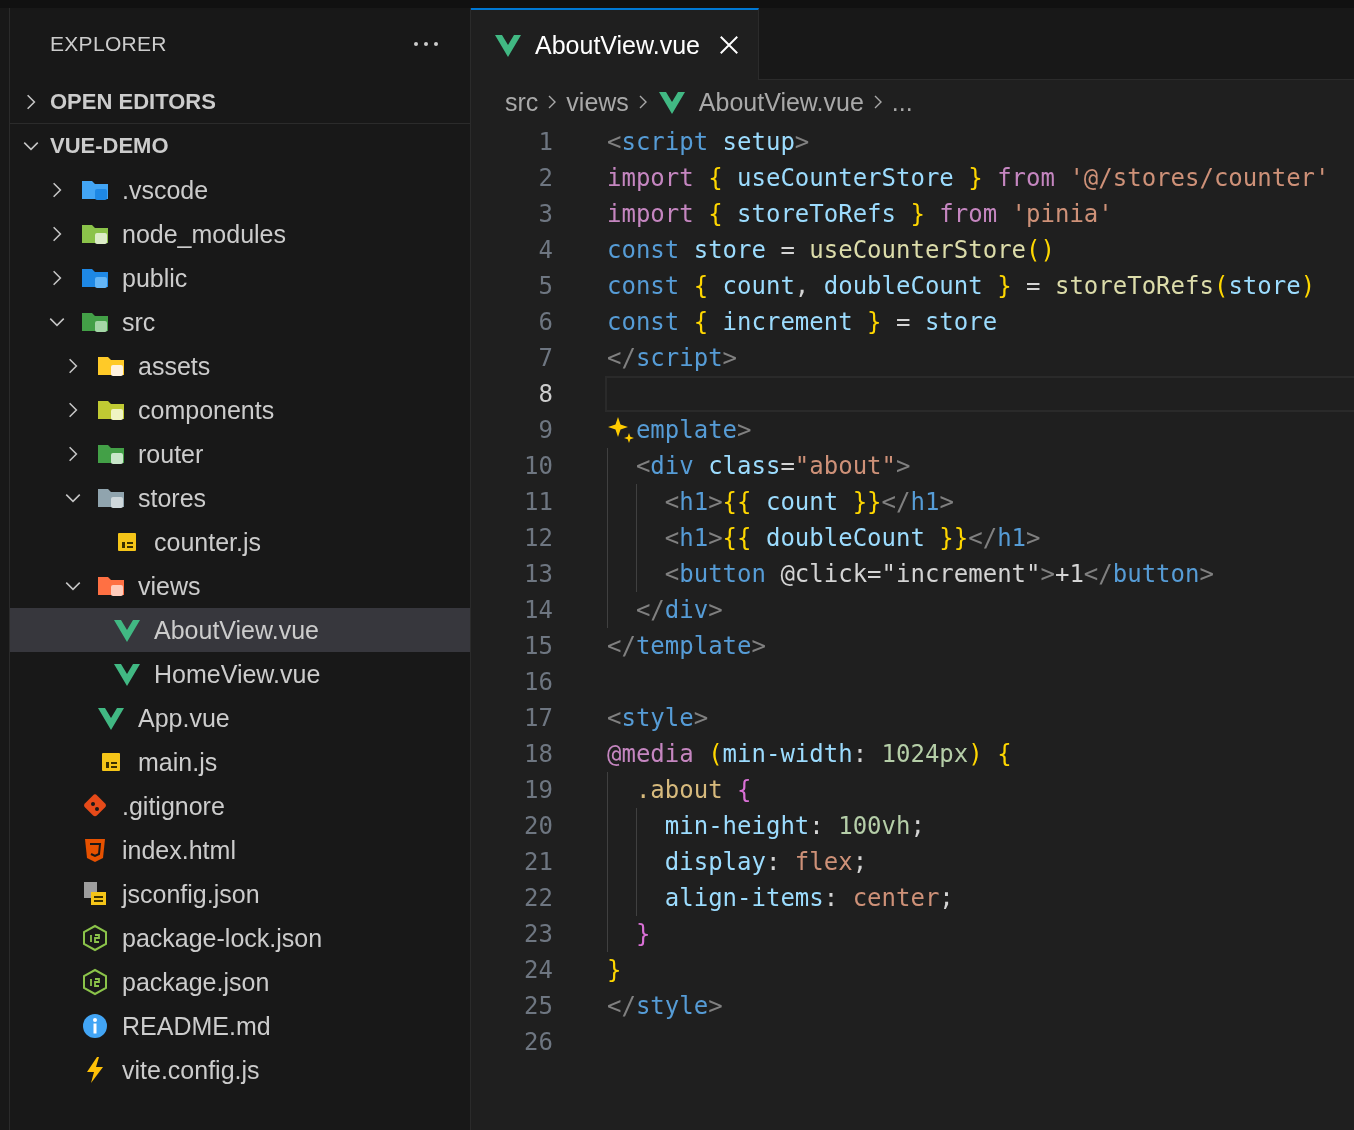 This screenshot has width=1354, height=1130. Describe the element at coordinates (240, 806) in the screenshot. I see `tree-item: .gitignore` at that location.